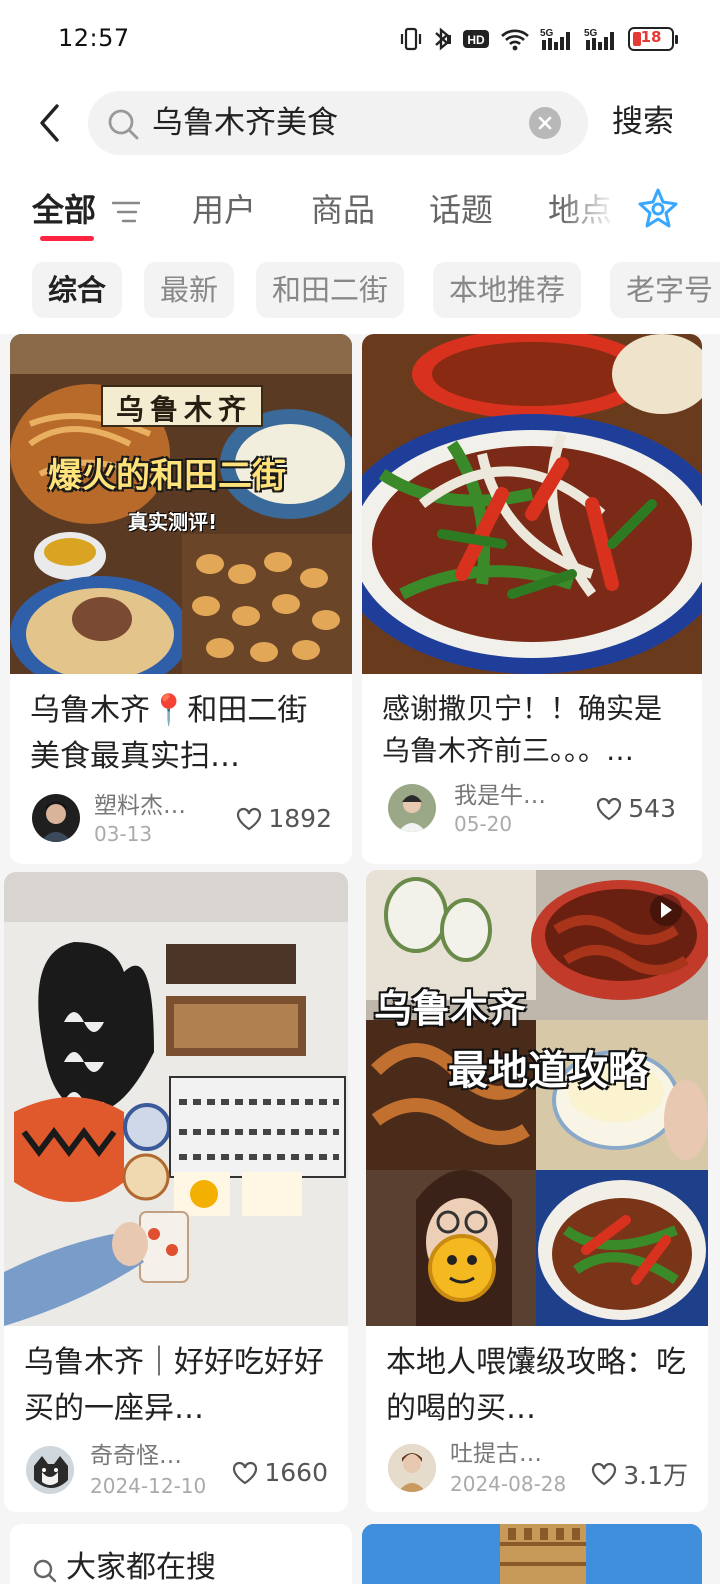 This screenshot has height=1584, width=720. Describe the element at coordinates (126, 212) in the screenshot. I see `filter-icon` at that location.